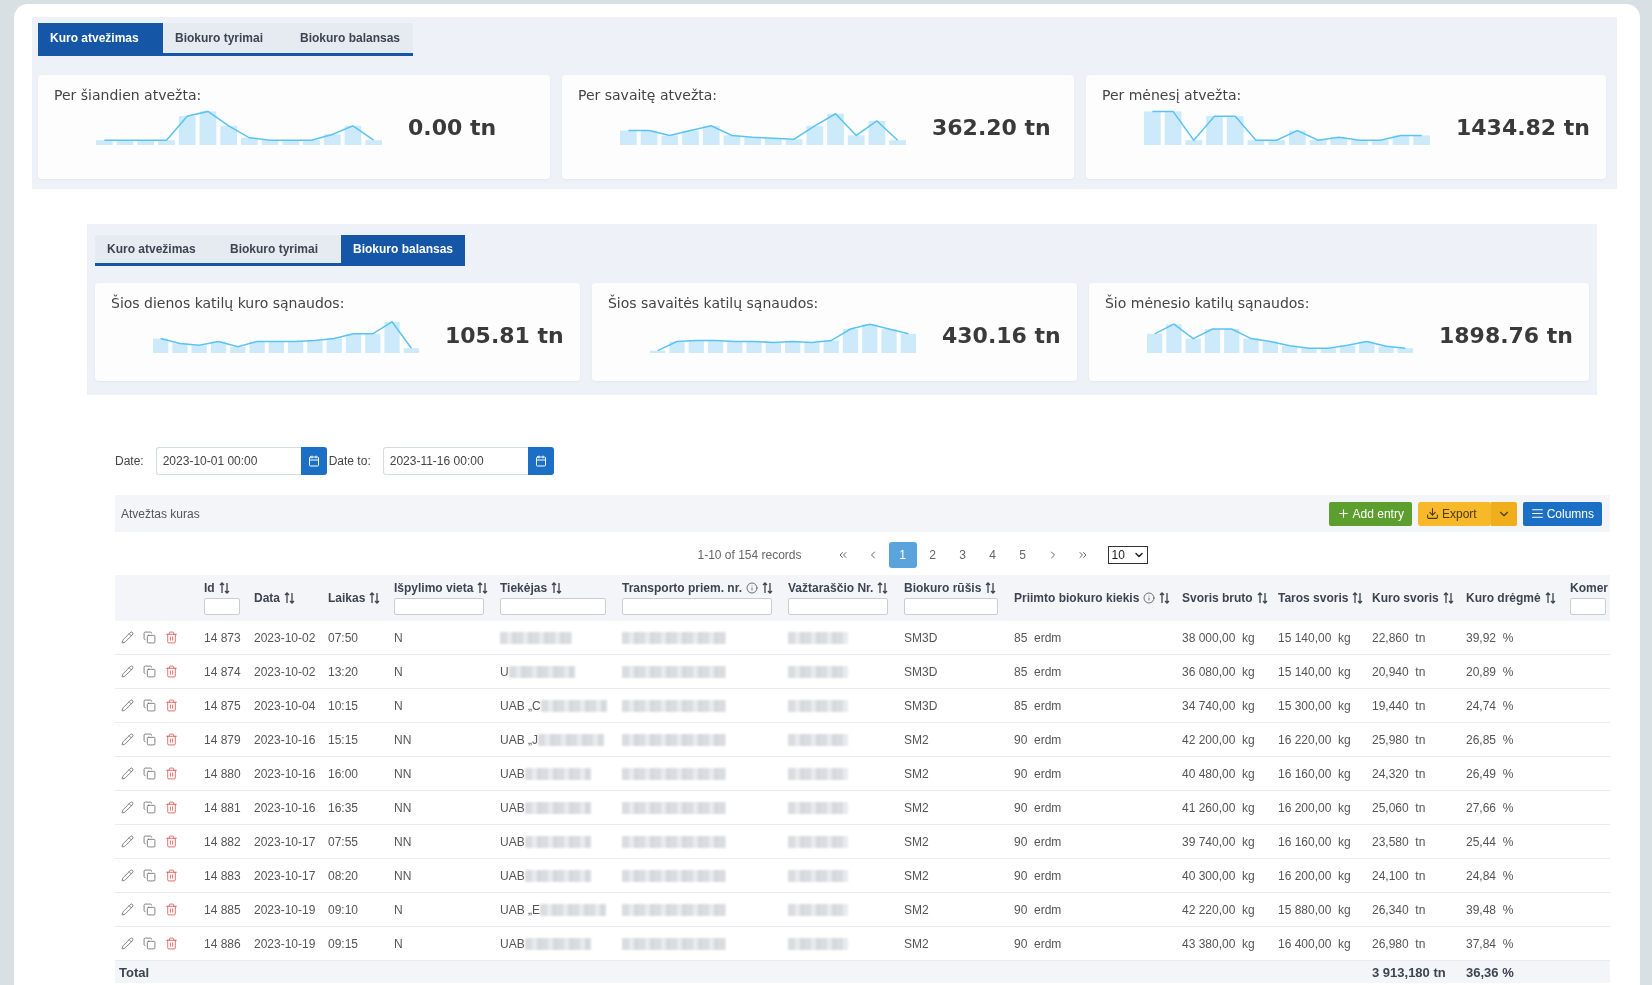 The image size is (1652, 985). Describe the element at coordinates (228, 461) in the screenshot. I see `date-field: 2023-10-01 00:00` at that location.